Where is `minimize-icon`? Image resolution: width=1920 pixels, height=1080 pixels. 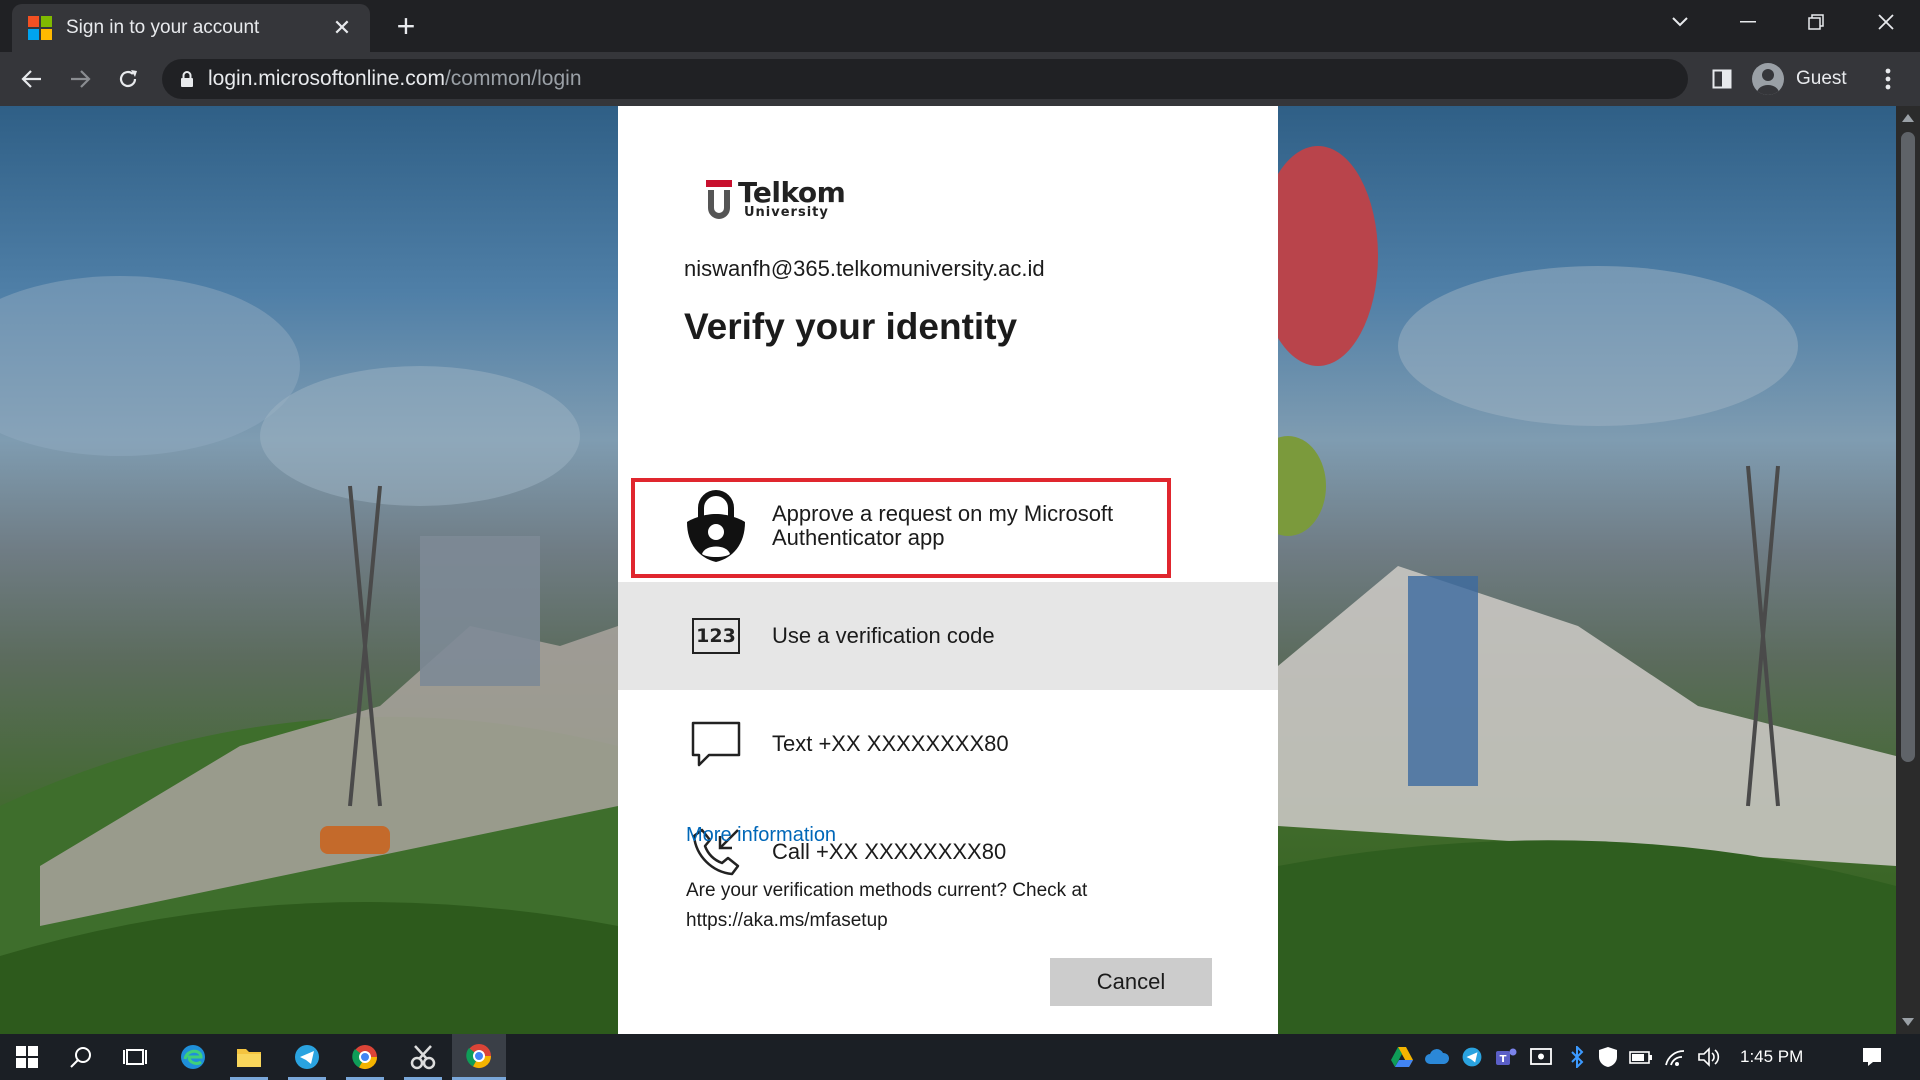
minimize-icon is located at coordinates (1748, 22).